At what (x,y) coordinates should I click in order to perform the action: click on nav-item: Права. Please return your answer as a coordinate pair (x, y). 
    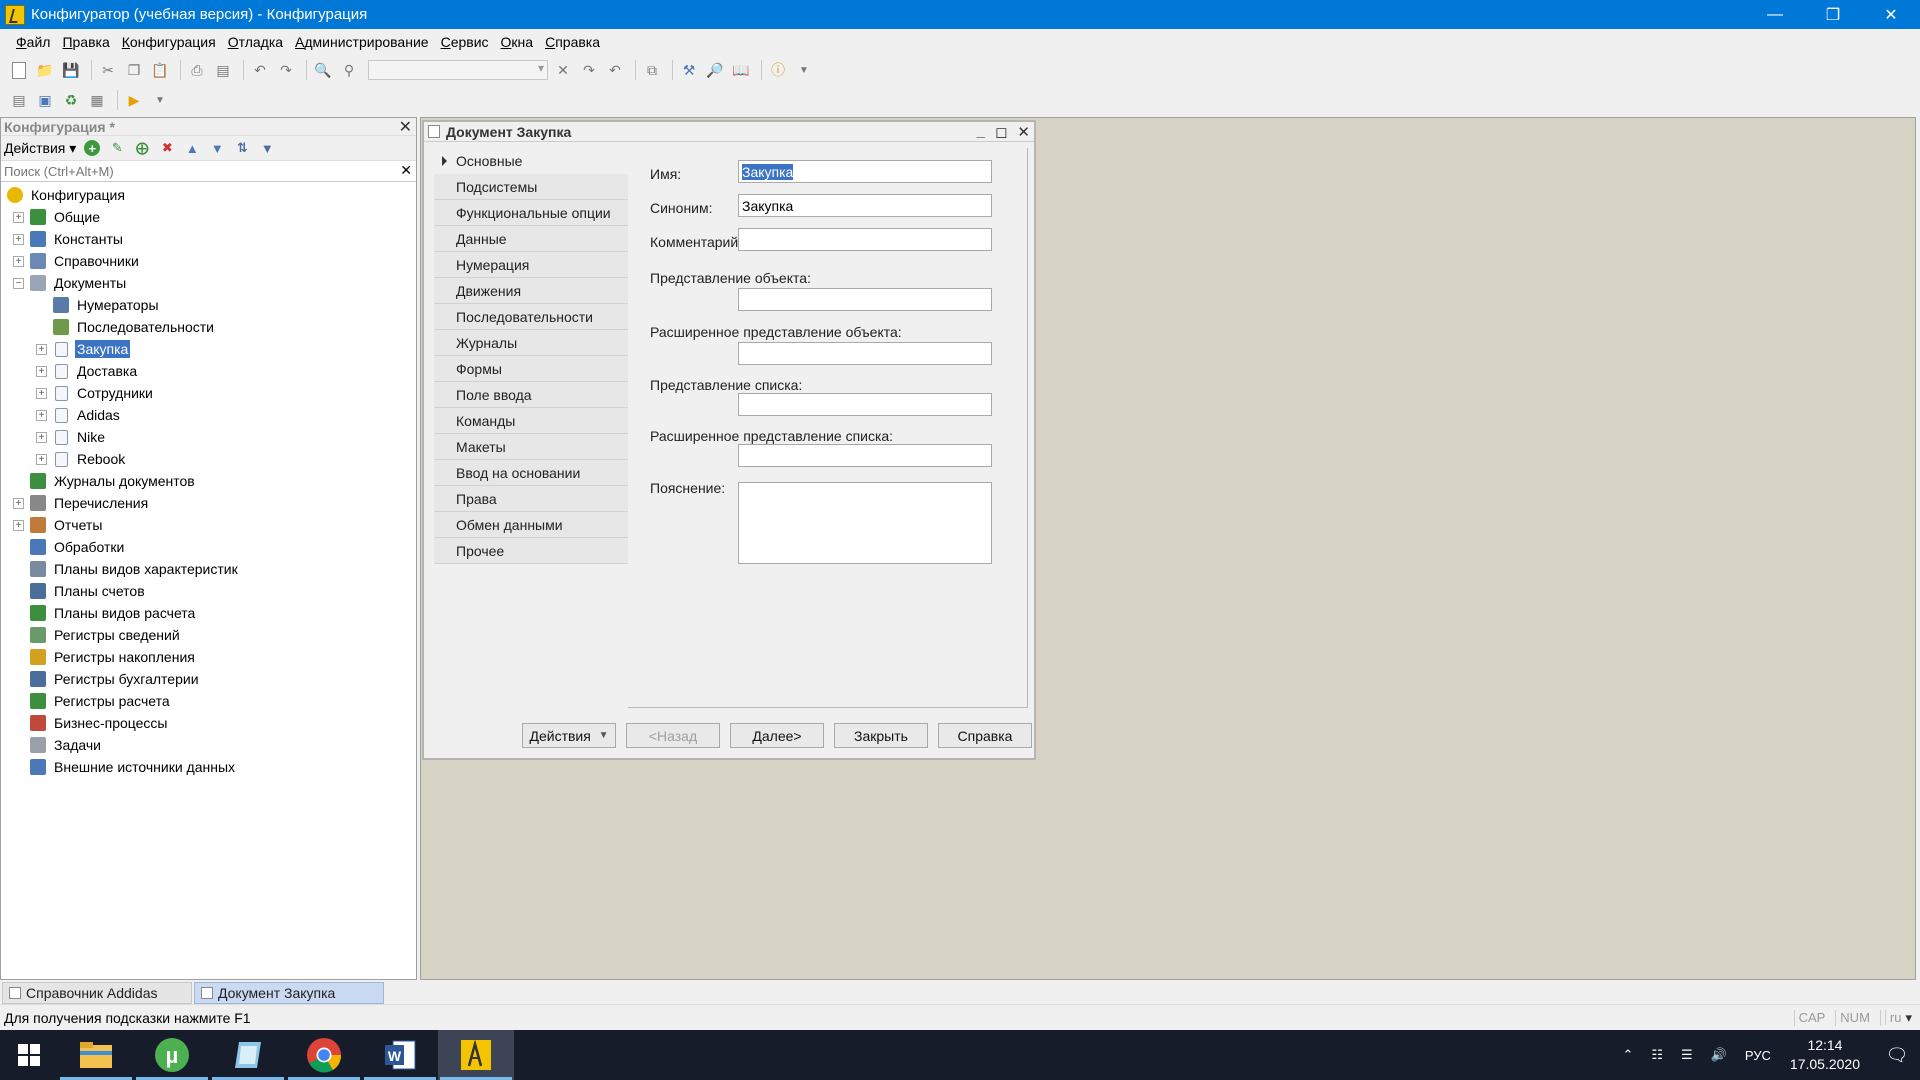
    Looking at the image, I should click on (532, 499).